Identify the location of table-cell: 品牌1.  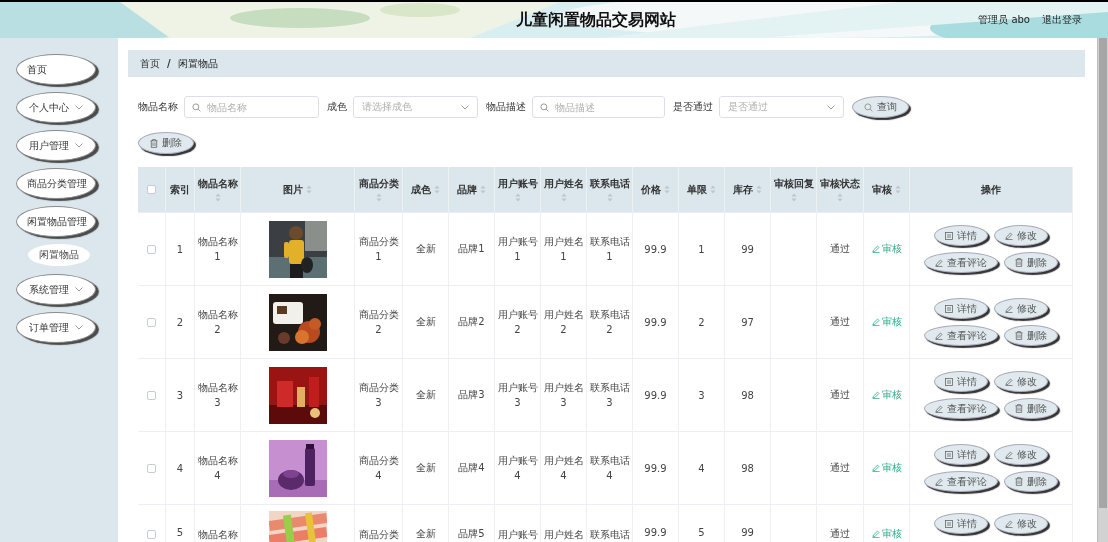
(472, 249).